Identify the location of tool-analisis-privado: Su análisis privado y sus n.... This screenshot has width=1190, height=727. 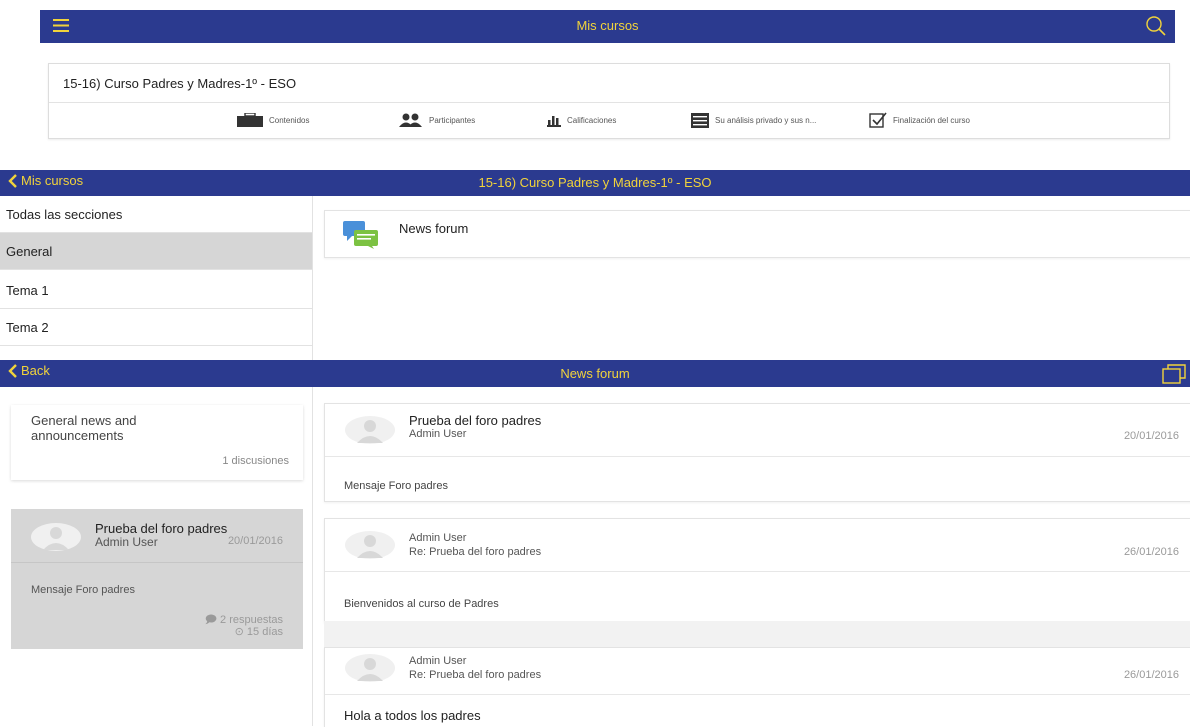
(753, 120).